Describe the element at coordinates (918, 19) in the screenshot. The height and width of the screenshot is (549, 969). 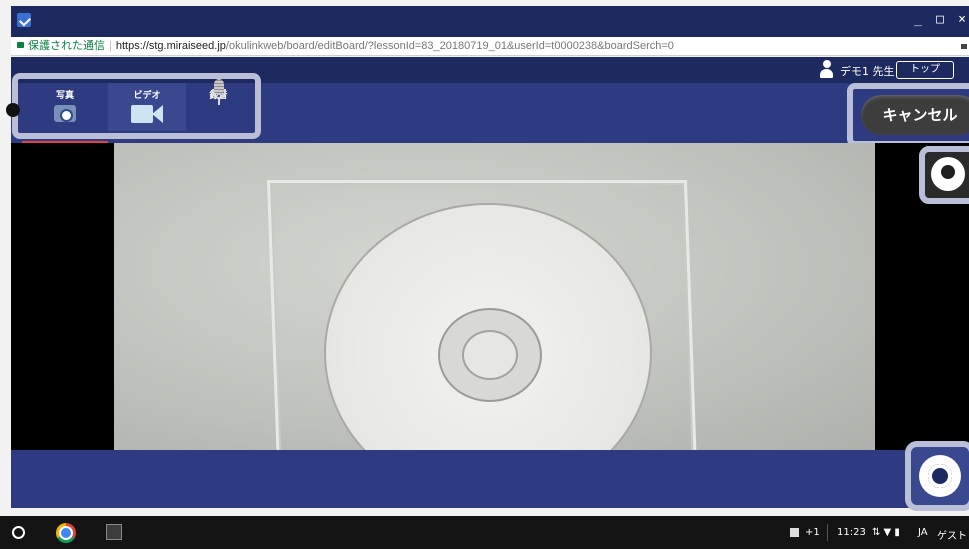
I see `minimize-button: _` at that location.